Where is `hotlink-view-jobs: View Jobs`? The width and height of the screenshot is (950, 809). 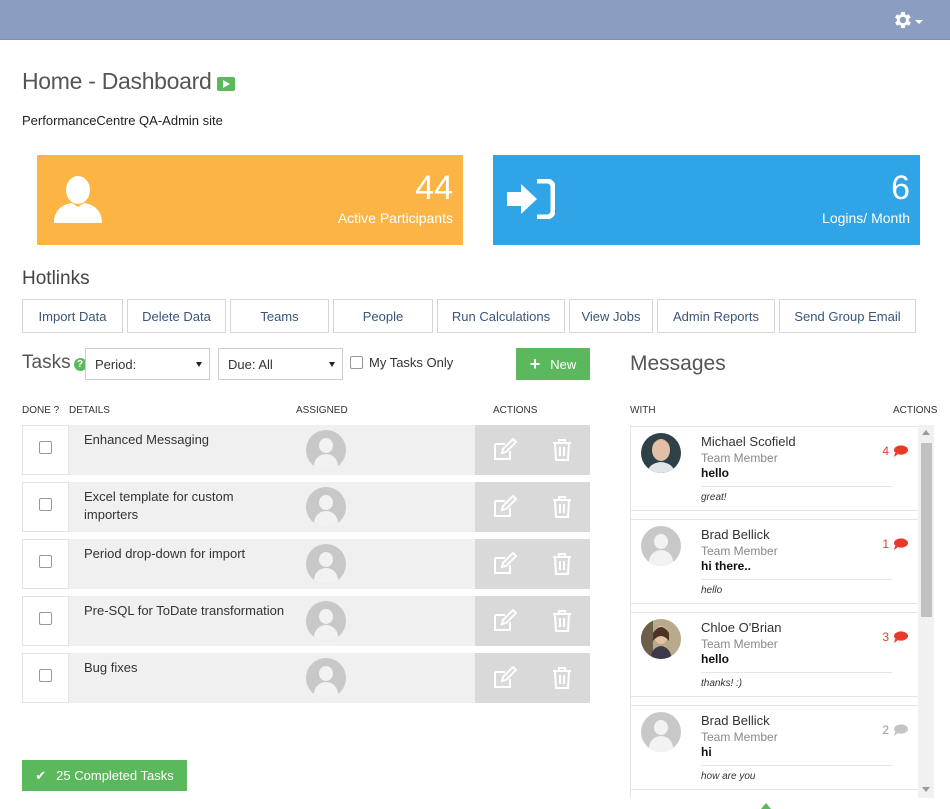
hotlink-view-jobs: View Jobs is located at coordinates (611, 316).